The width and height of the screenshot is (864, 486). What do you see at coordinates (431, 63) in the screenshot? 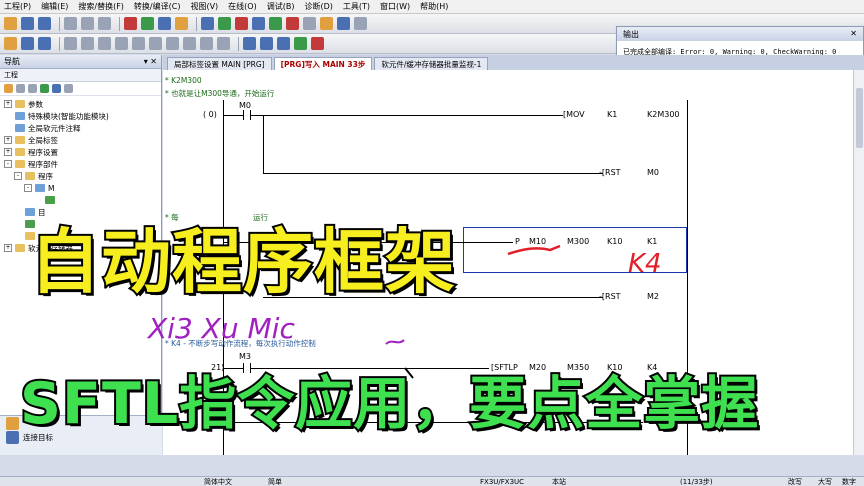
I see `tab-device-monitor: 软元件/缓冲存储器批量监视-1` at bounding box center [431, 63].